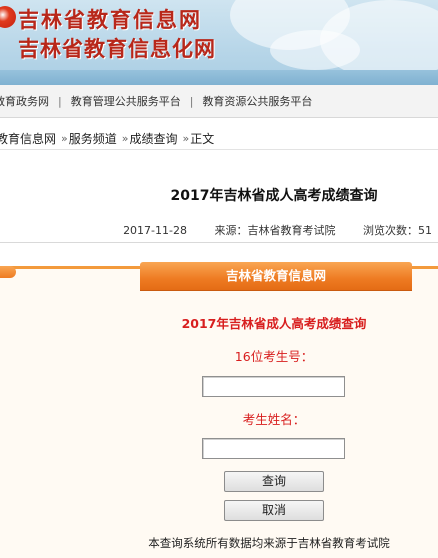 This screenshot has height=558, width=438. What do you see at coordinates (126, 101) in the screenshot?
I see `nav-link-management-platform: 教育管理公共服务平台` at bounding box center [126, 101].